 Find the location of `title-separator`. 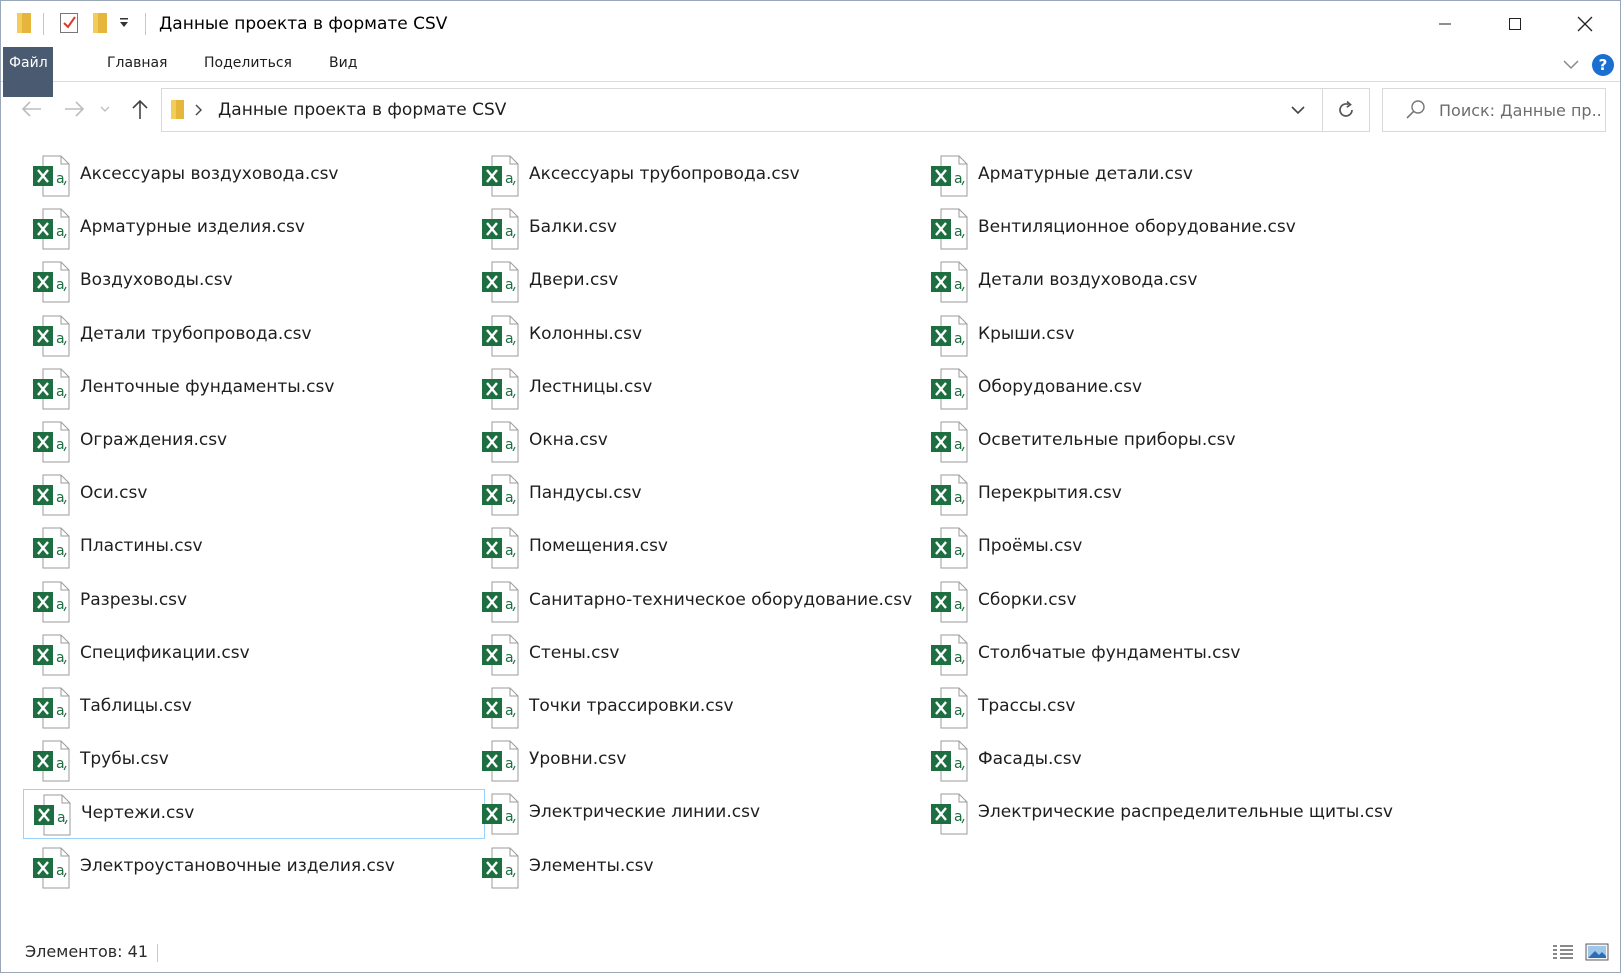

title-separator is located at coordinates (145, 24).